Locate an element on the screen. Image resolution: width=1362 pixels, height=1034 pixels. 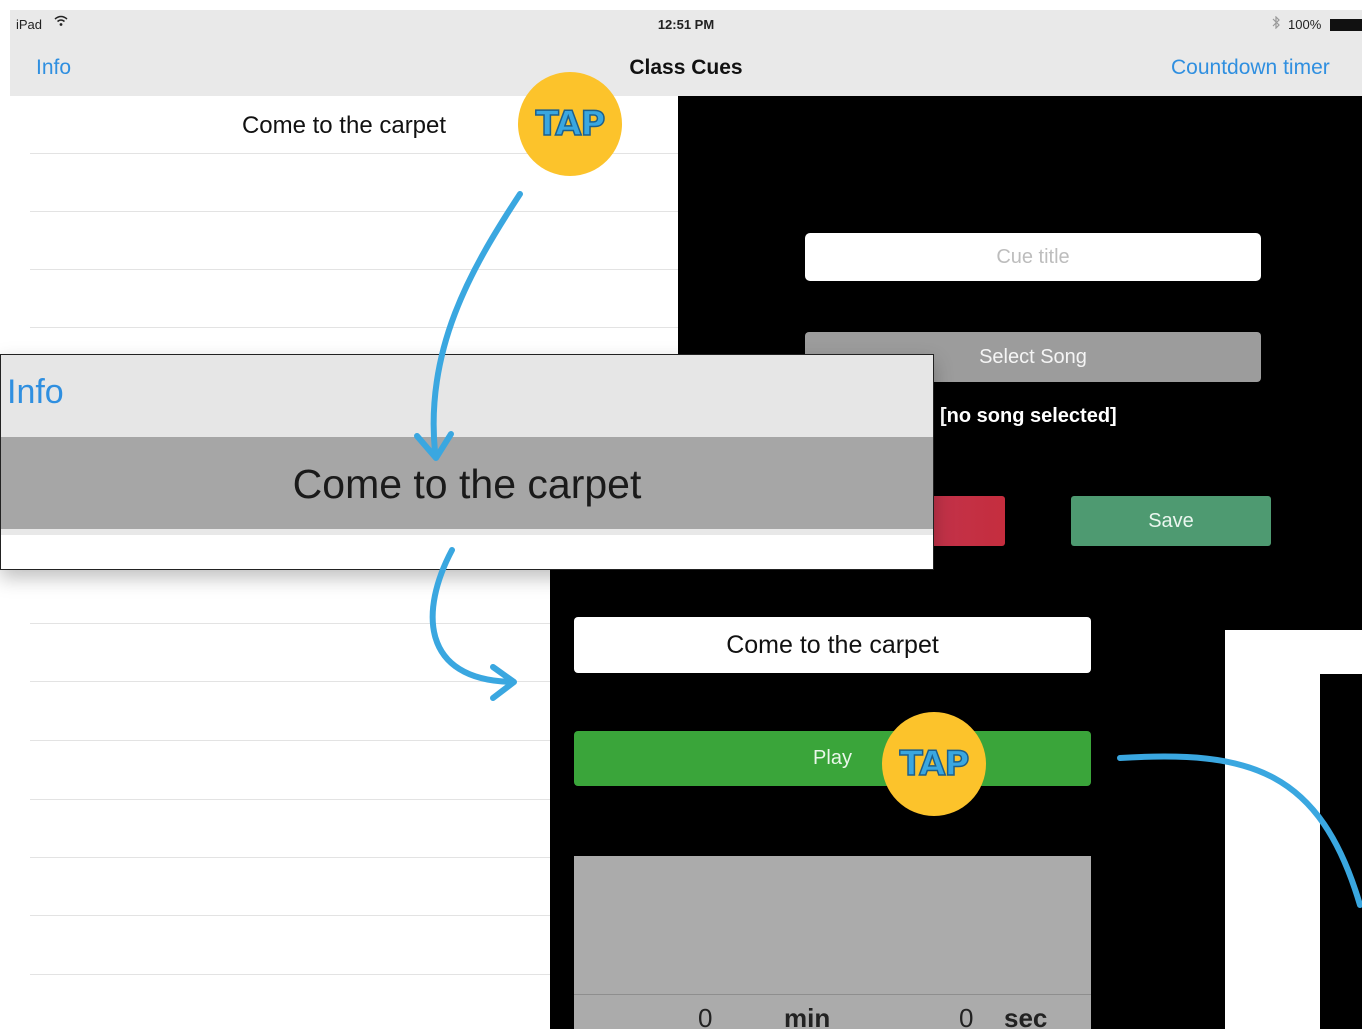
zoom-nav-bar: Info is located at coordinates (467, 396).